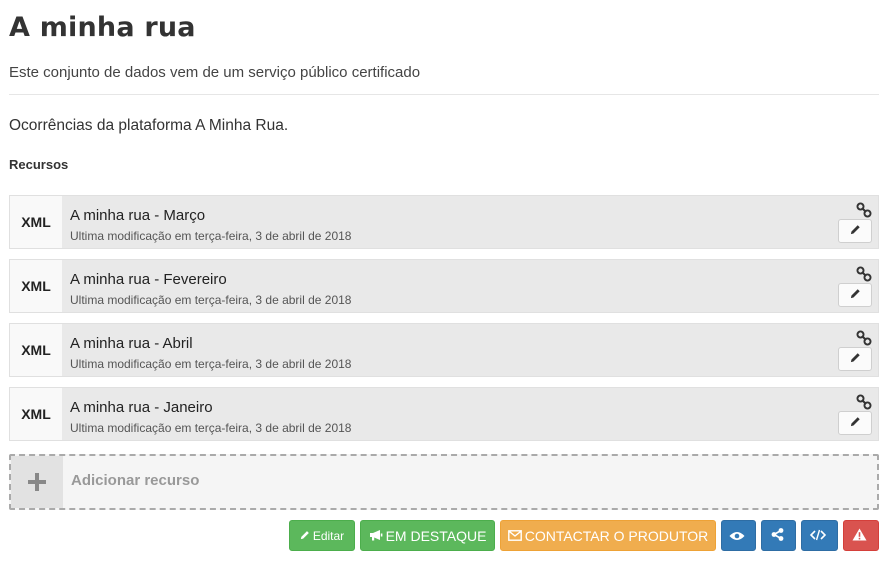  I want to click on divider, so click(444, 94).